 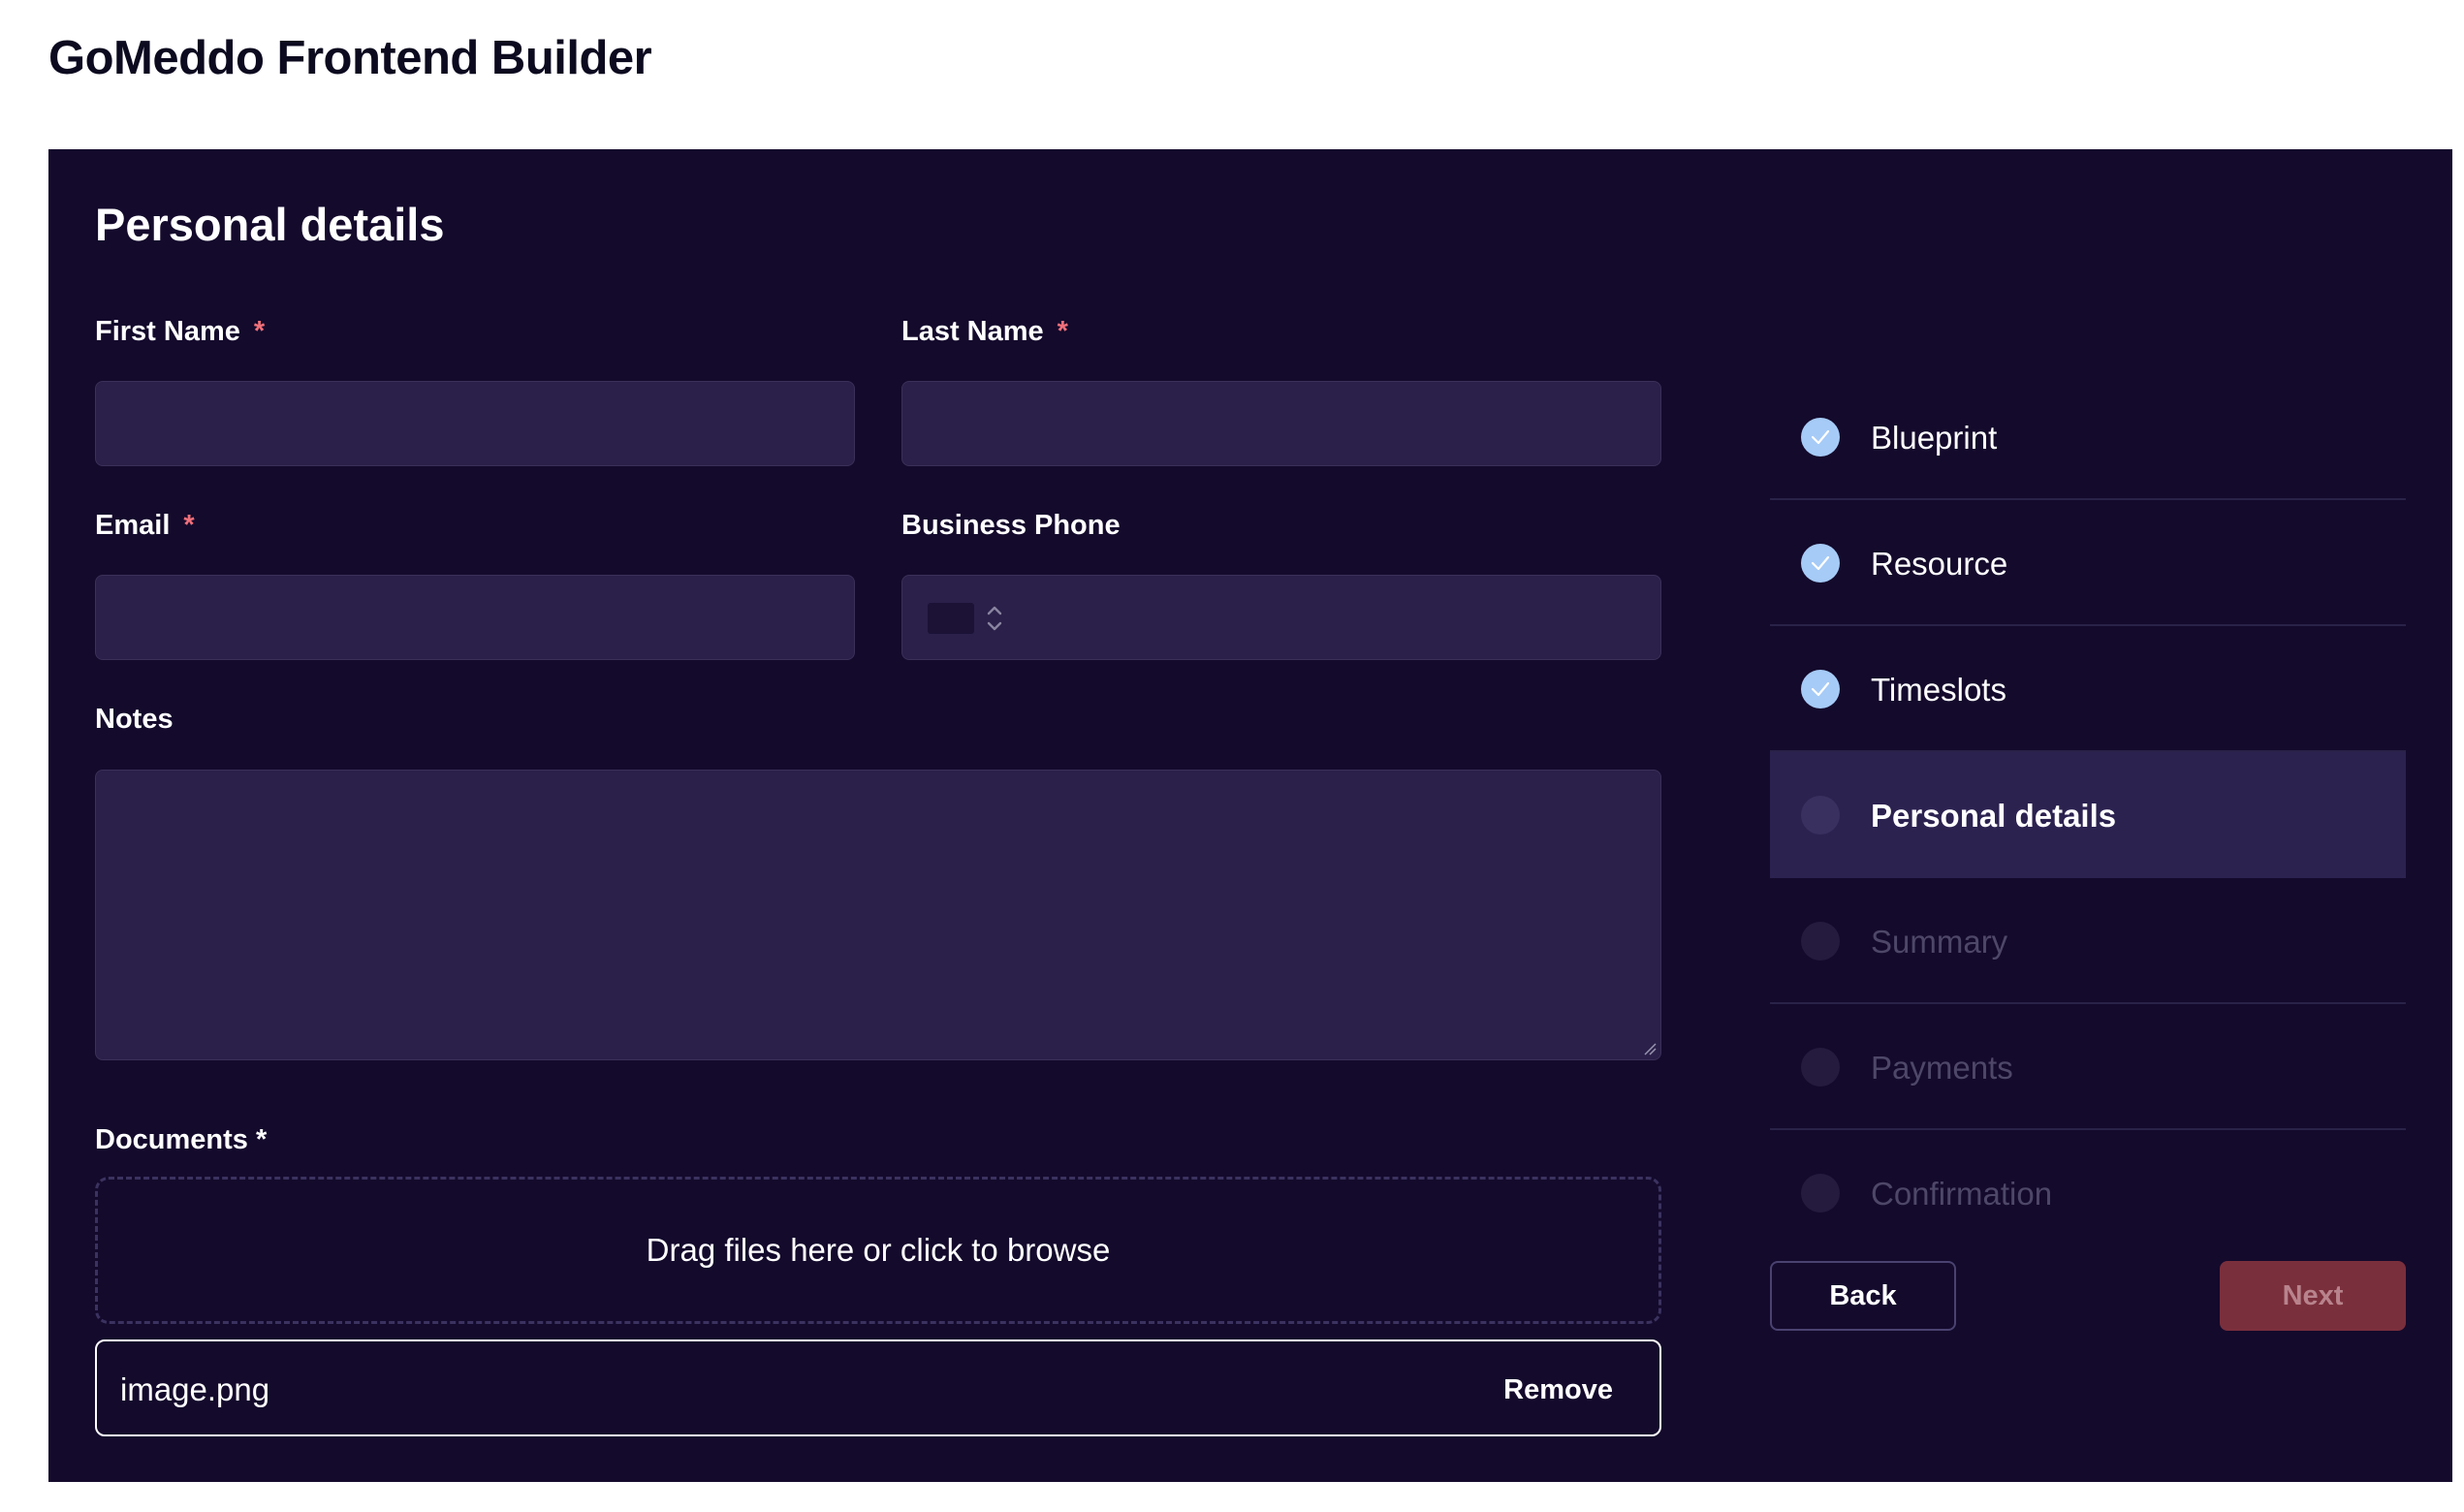 I want to click on next-button: Next, so click(x=2313, y=1296).